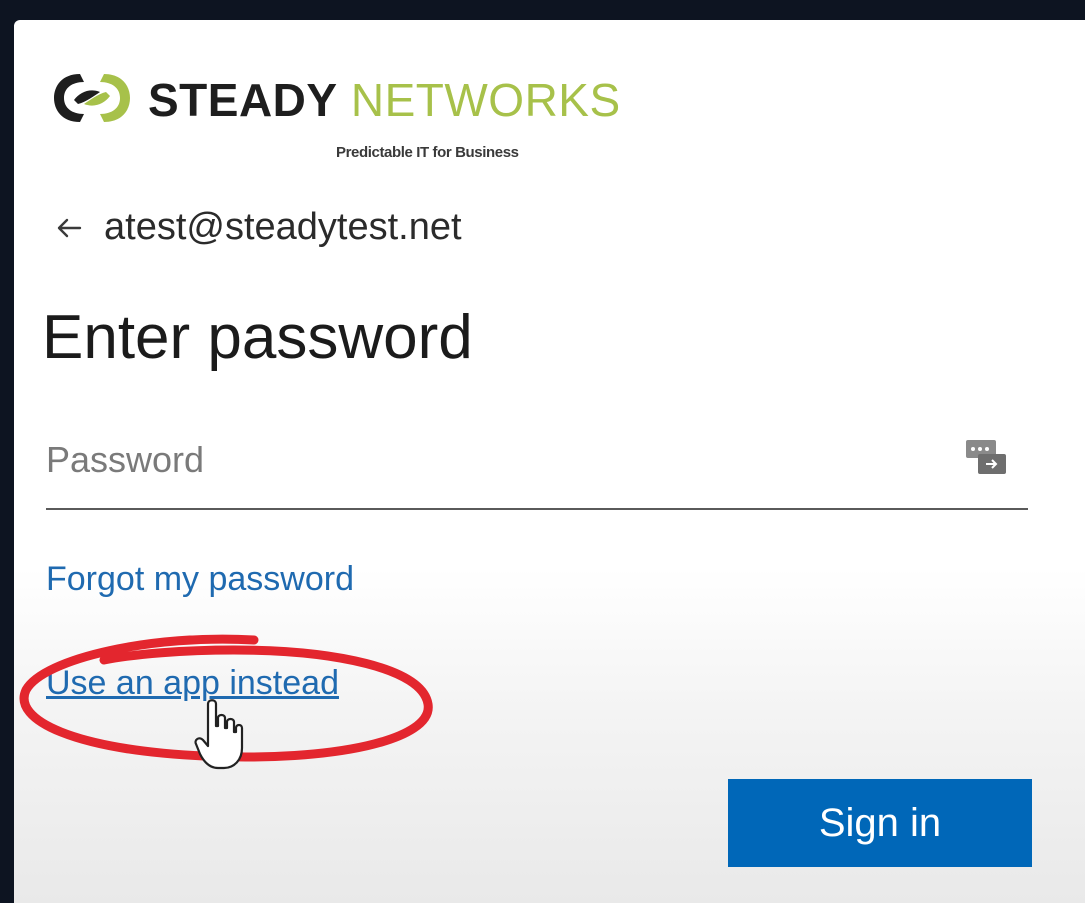  Describe the element at coordinates (427, 152) in the screenshot. I see `logo-tagline: Predictable IT for Business` at that location.